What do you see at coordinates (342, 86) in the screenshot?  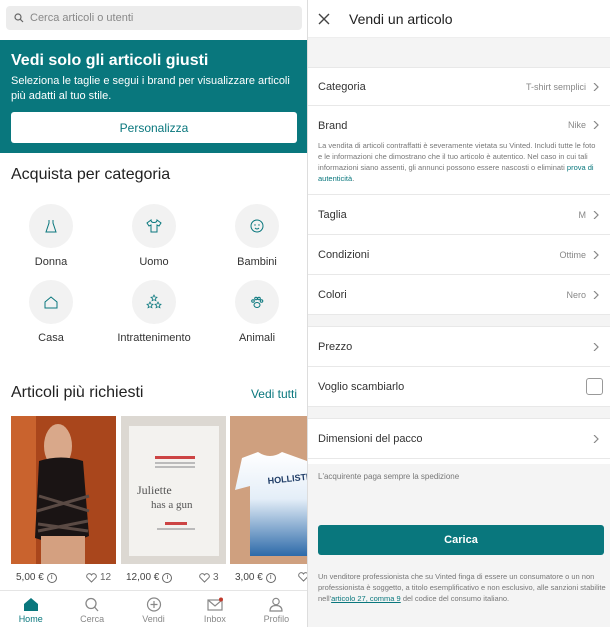 I see `row-label: Categoria` at bounding box center [342, 86].